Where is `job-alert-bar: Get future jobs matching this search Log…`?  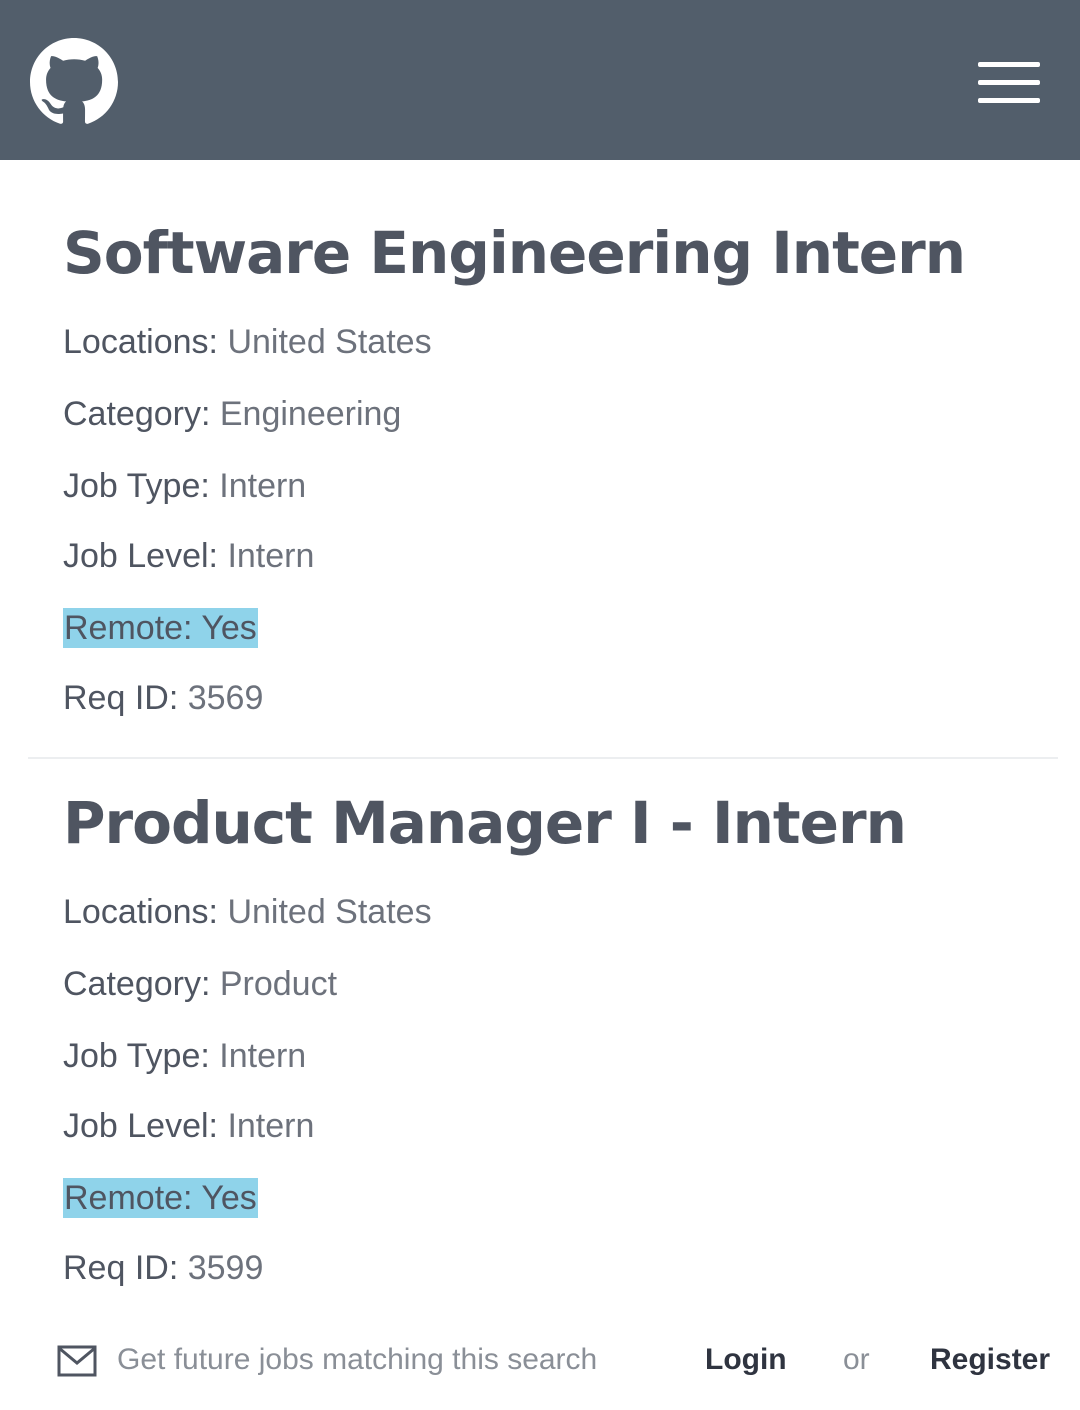 job-alert-bar: Get future jobs matching this search Log… is located at coordinates (560, 1361).